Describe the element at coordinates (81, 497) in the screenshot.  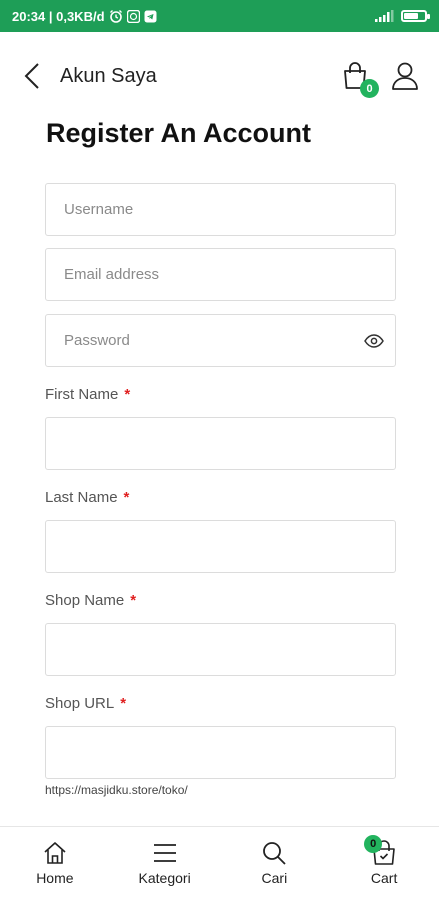
I see `last-name-label-text: Last Name` at that location.